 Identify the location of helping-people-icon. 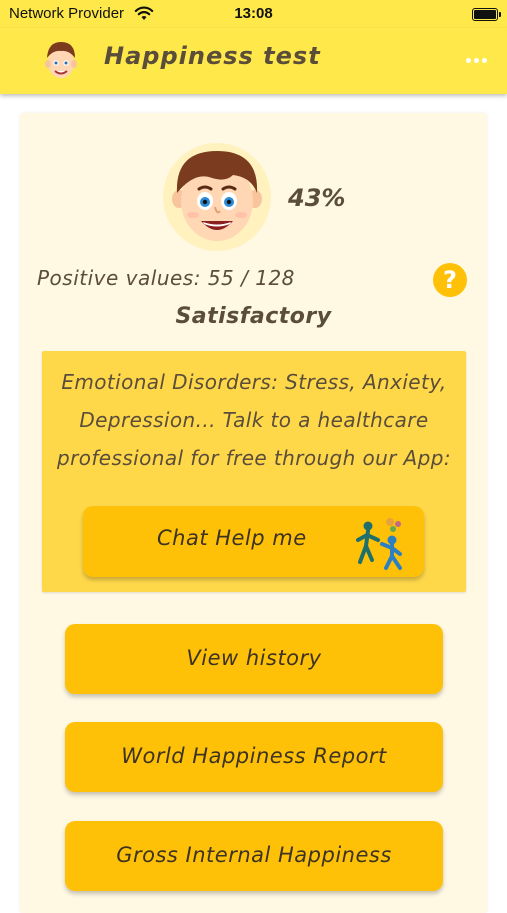
(379, 544).